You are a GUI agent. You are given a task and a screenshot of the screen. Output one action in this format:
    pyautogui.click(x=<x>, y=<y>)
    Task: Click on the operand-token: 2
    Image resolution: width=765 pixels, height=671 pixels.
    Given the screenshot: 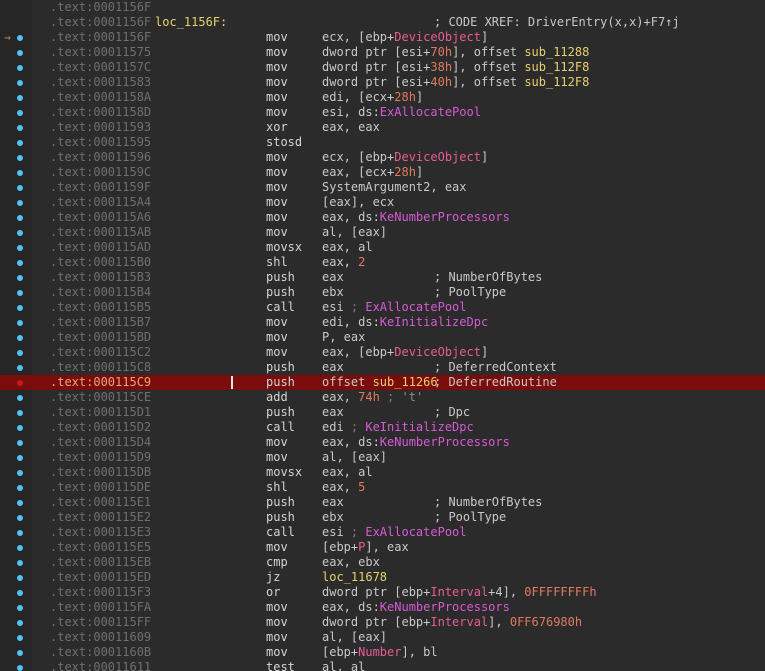 What is the action you would take?
    pyautogui.click(x=361, y=262)
    